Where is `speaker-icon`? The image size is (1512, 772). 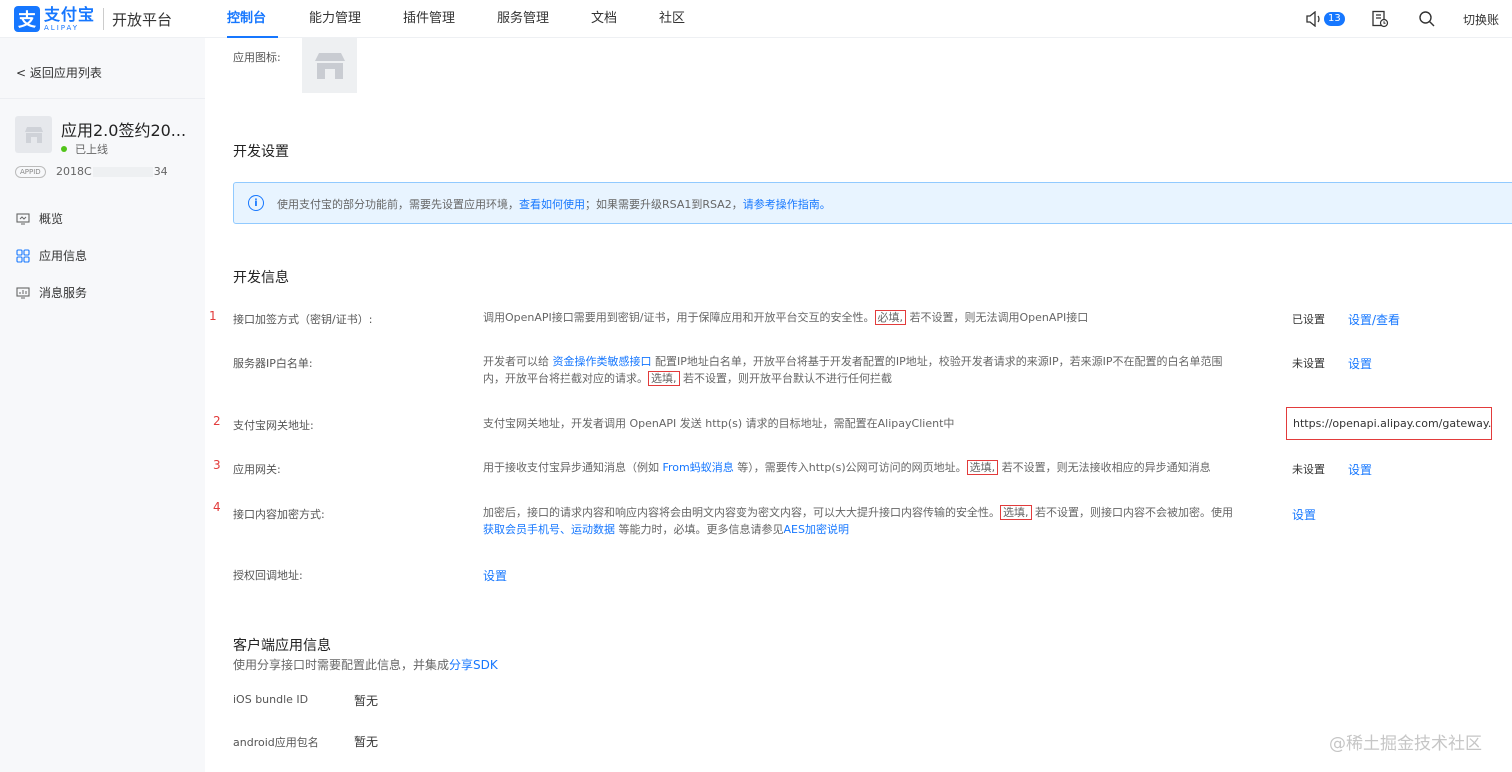 speaker-icon is located at coordinates (1313, 19).